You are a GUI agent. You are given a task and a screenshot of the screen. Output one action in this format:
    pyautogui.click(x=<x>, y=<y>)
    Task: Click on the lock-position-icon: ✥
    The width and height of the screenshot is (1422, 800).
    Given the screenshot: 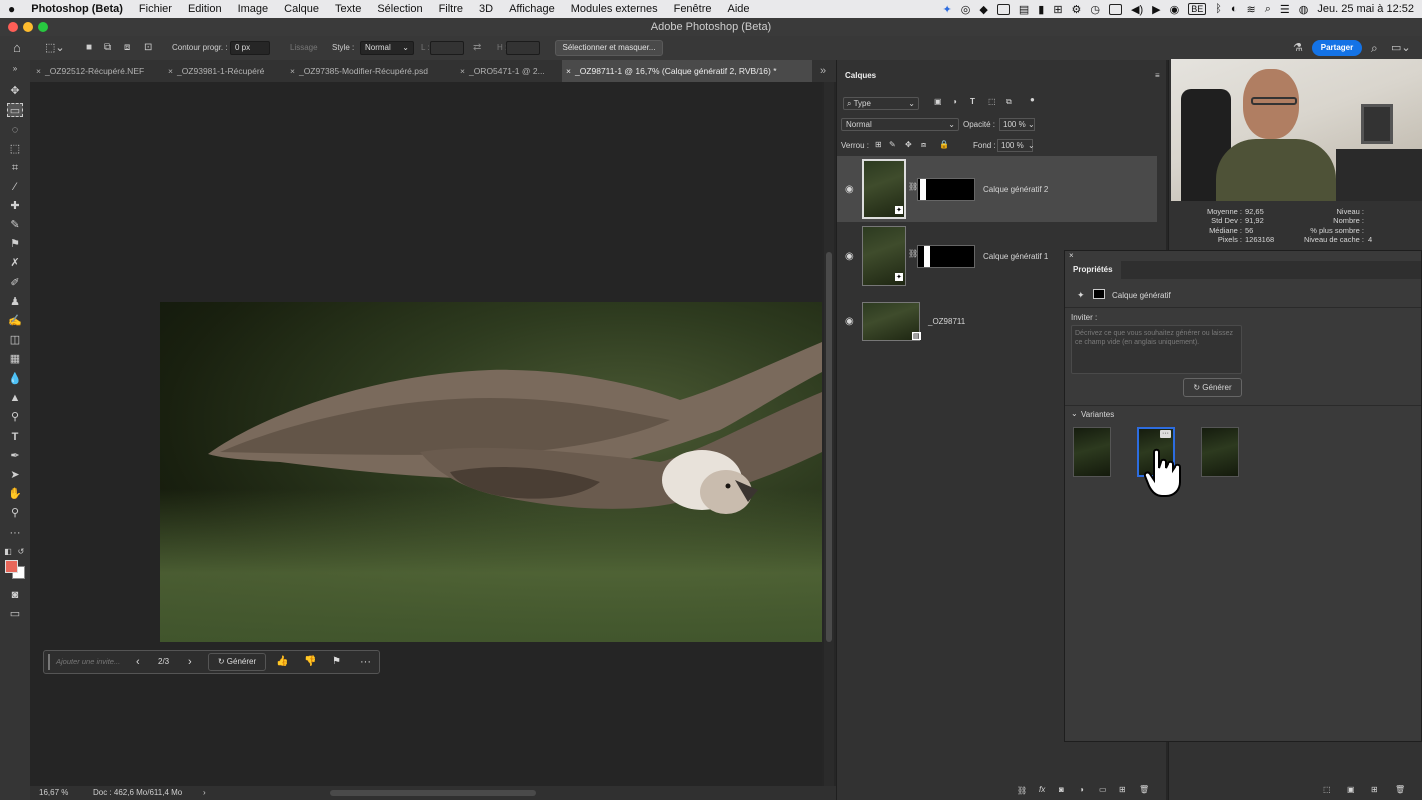 What is the action you would take?
    pyautogui.click(x=908, y=144)
    